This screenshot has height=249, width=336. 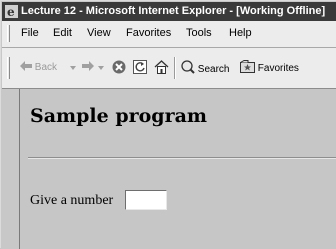 I want to click on refresh-icon, so click(x=140, y=67).